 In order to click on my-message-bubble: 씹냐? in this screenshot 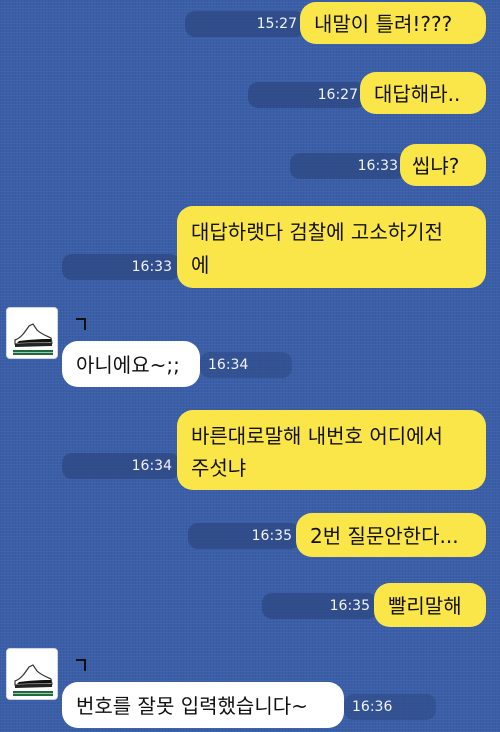, I will do `click(443, 165)`.